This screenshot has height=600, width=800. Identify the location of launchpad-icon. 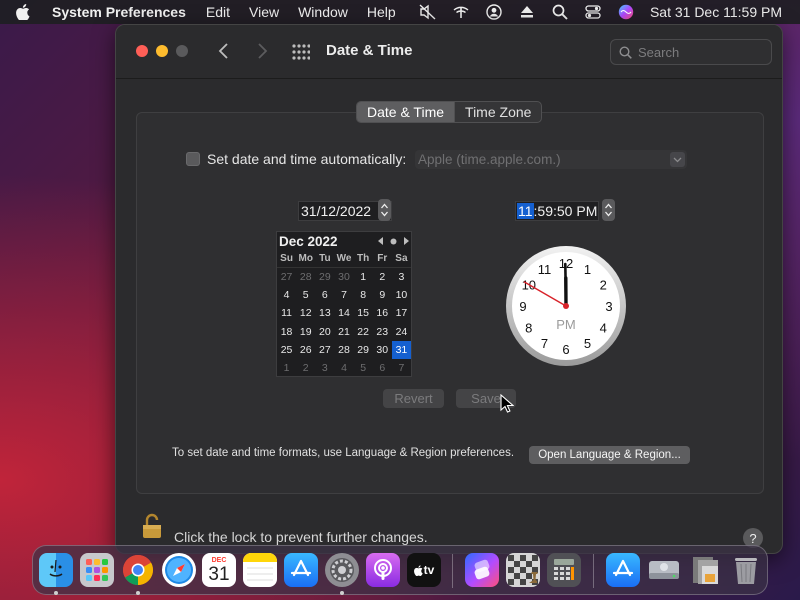
(97, 570).